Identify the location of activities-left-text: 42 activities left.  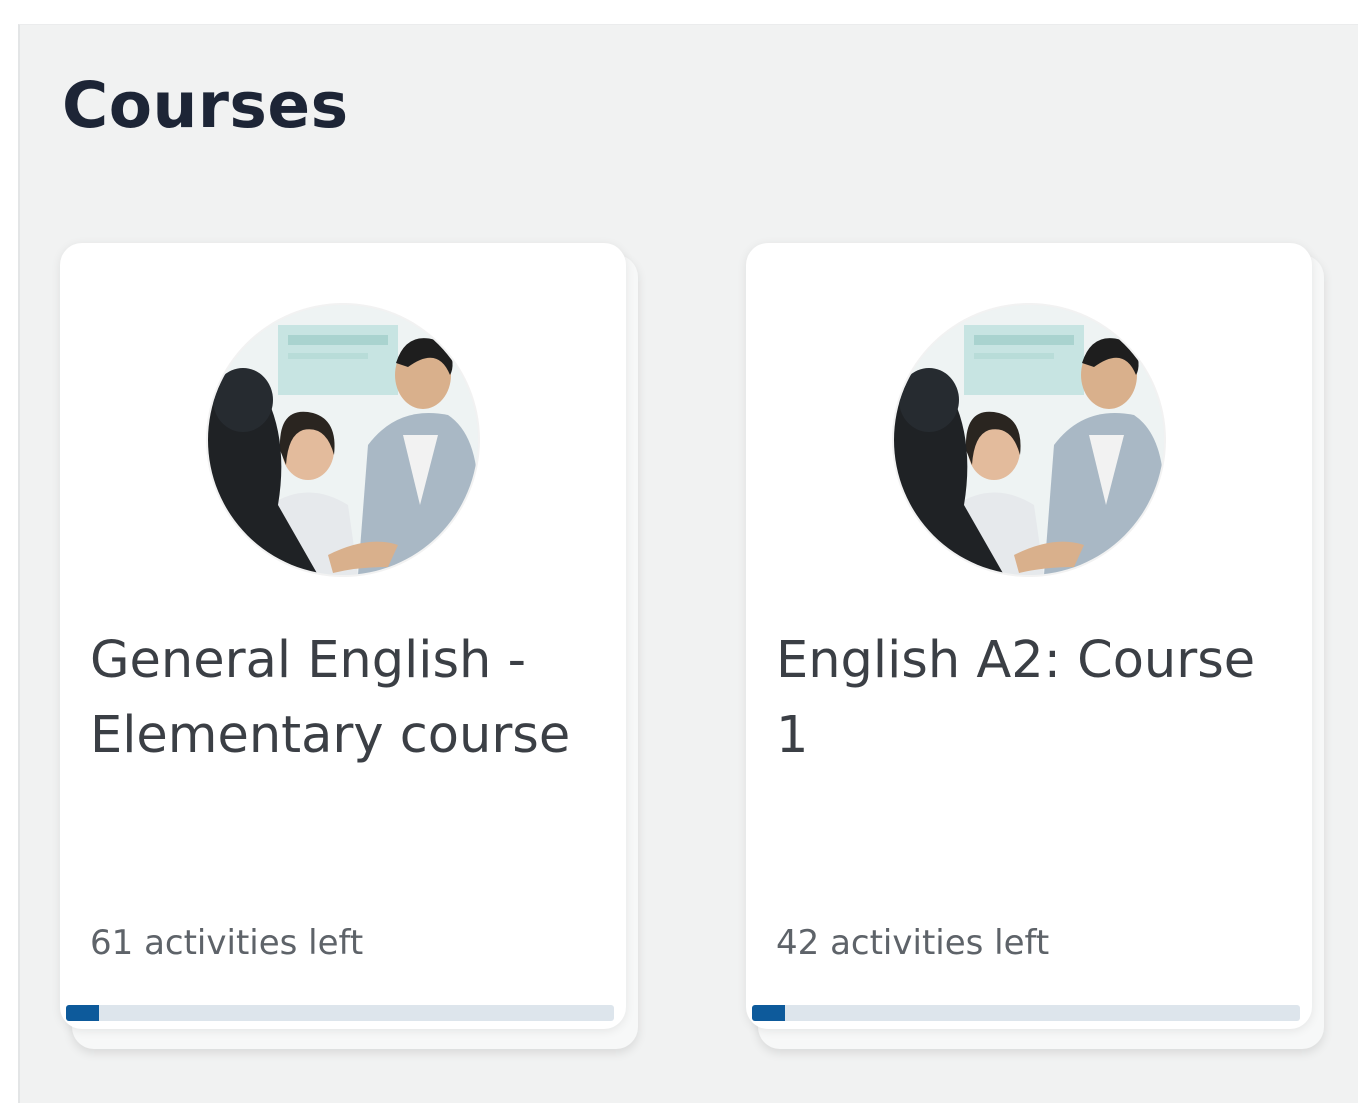
(913, 943).